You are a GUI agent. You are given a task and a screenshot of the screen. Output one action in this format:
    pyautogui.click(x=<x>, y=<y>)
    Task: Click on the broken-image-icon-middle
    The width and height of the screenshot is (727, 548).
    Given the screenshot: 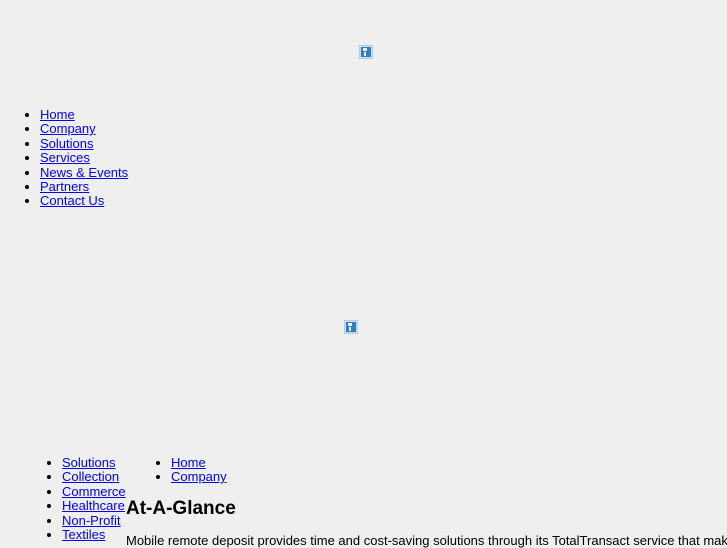 What is the action you would take?
    pyautogui.click(x=351, y=327)
    